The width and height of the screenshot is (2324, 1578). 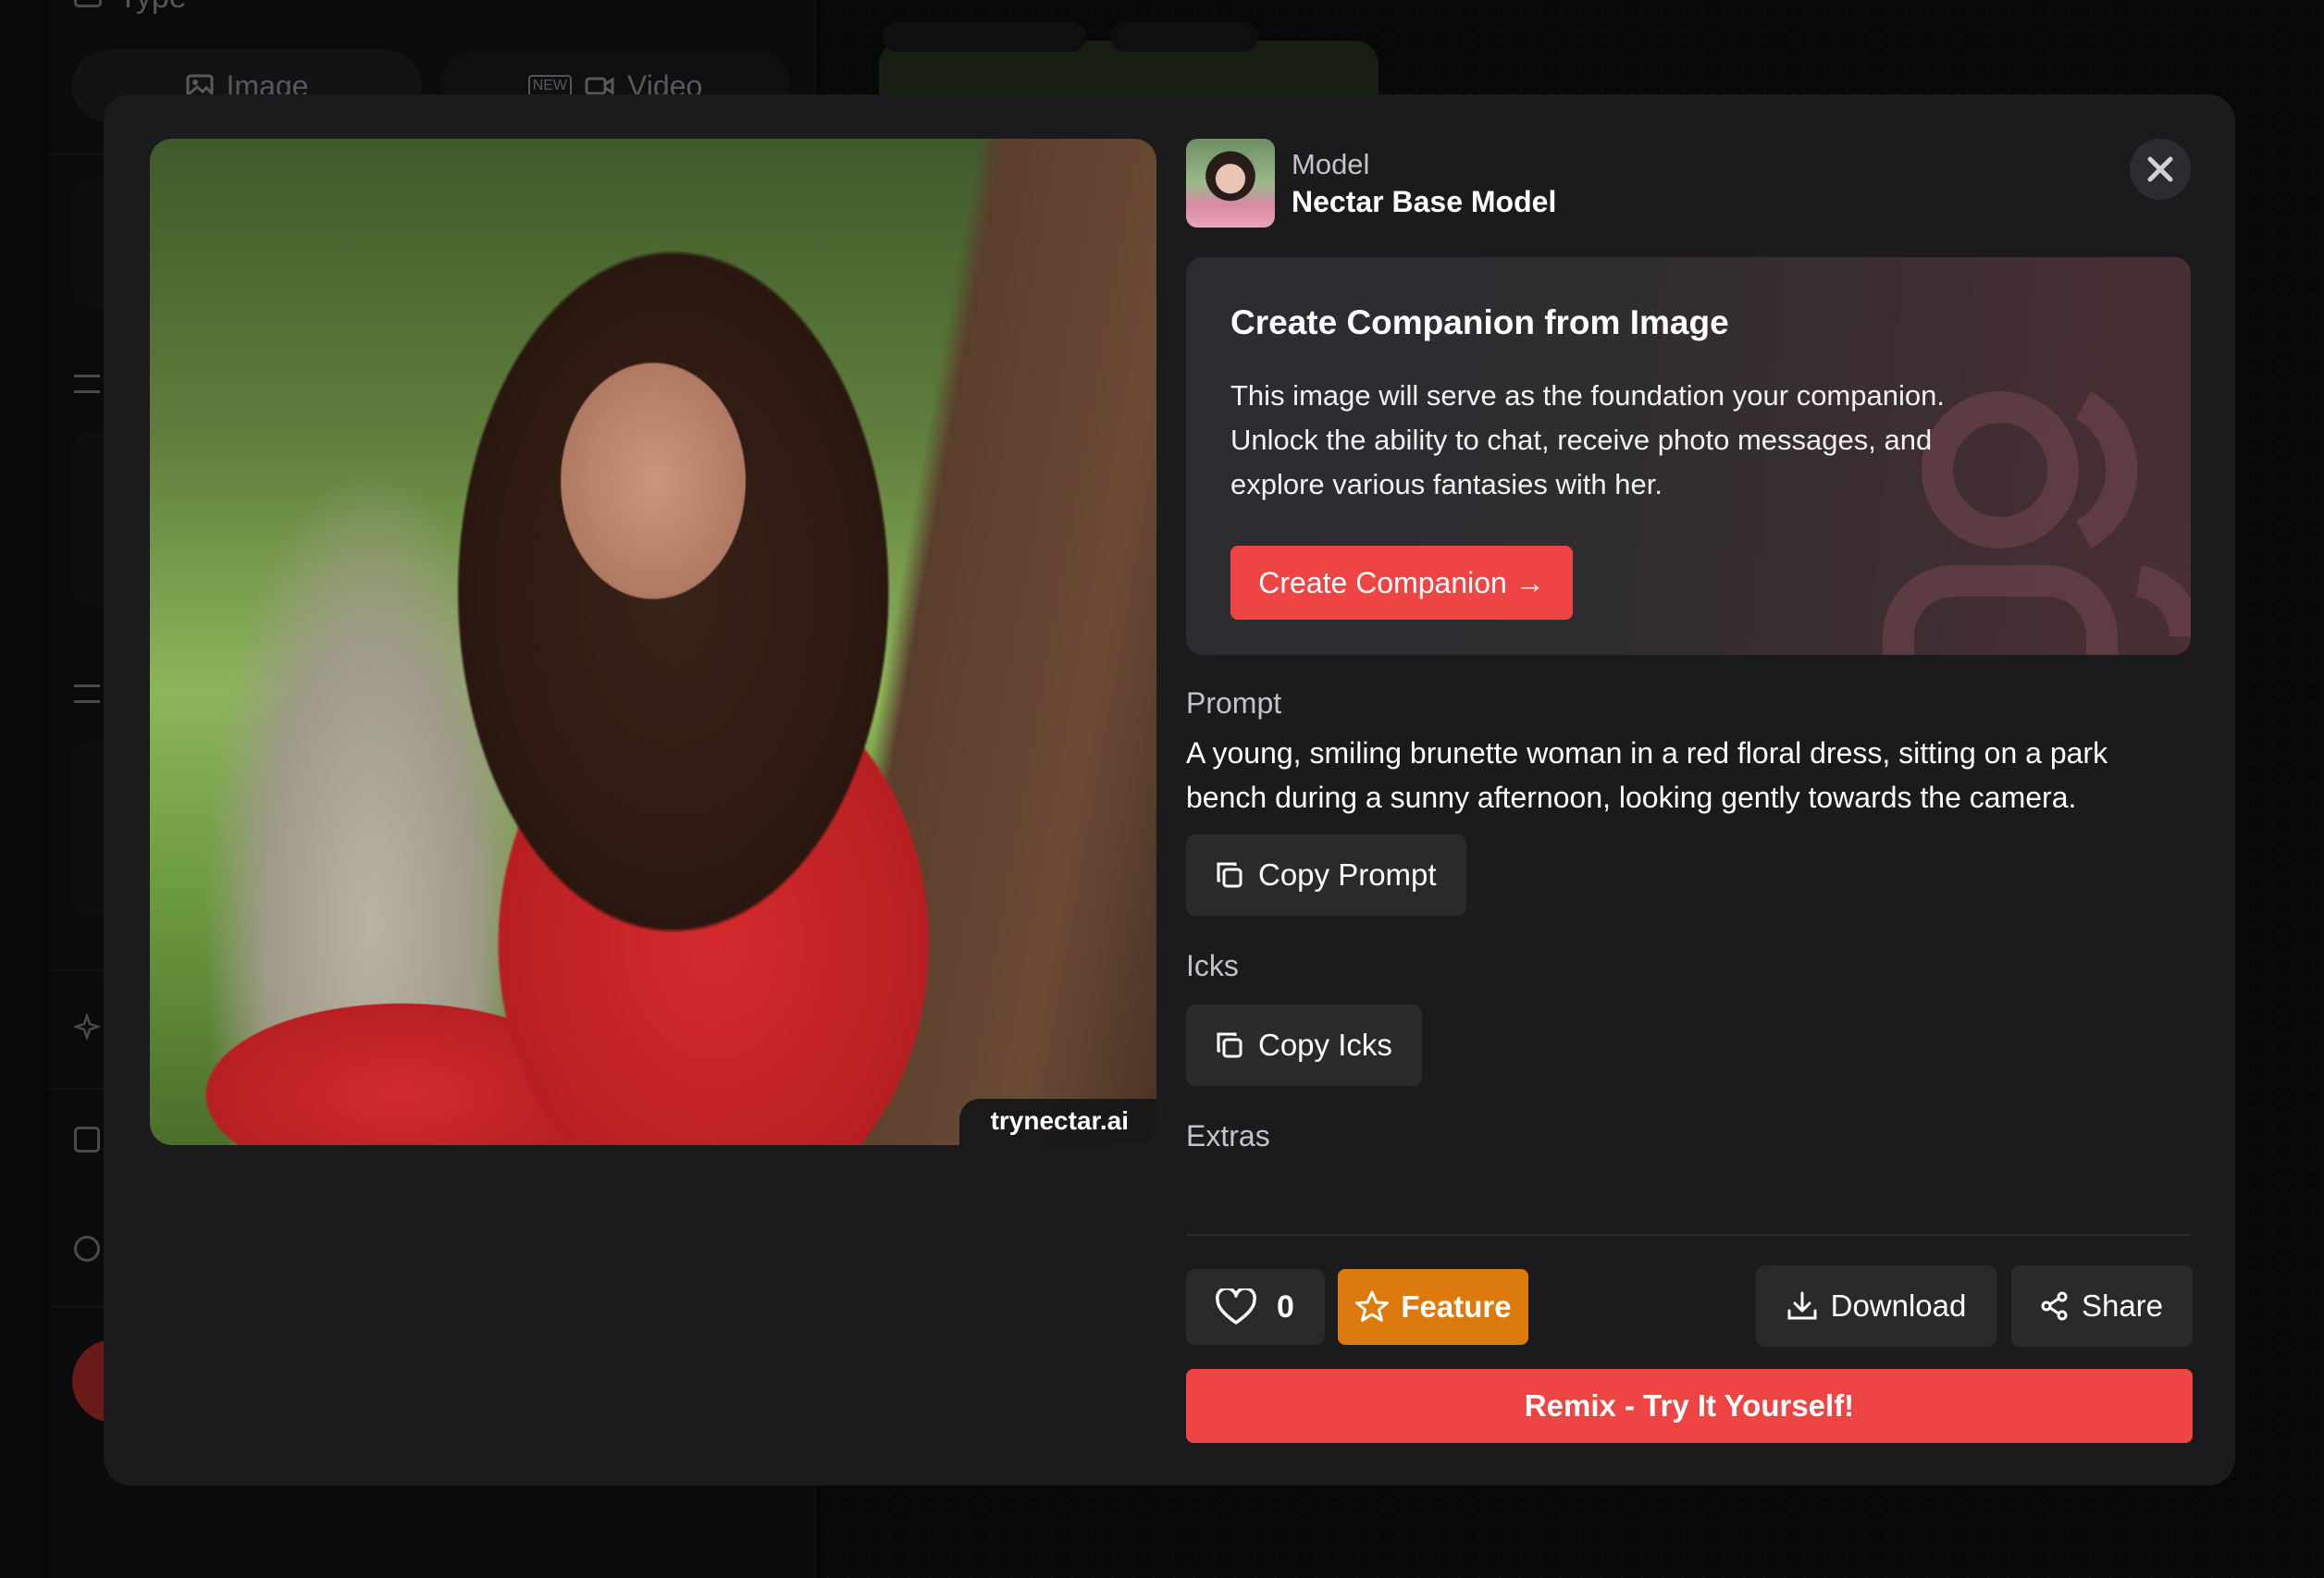 What do you see at coordinates (1228, 1136) in the screenshot?
I see `extras-label: Extras` at bounding box center [1228, 1136].